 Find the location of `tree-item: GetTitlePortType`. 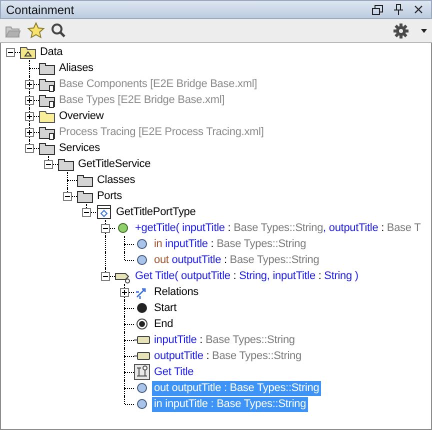

tree-item: GetTitlePortType is located at coordinates (156, 212).